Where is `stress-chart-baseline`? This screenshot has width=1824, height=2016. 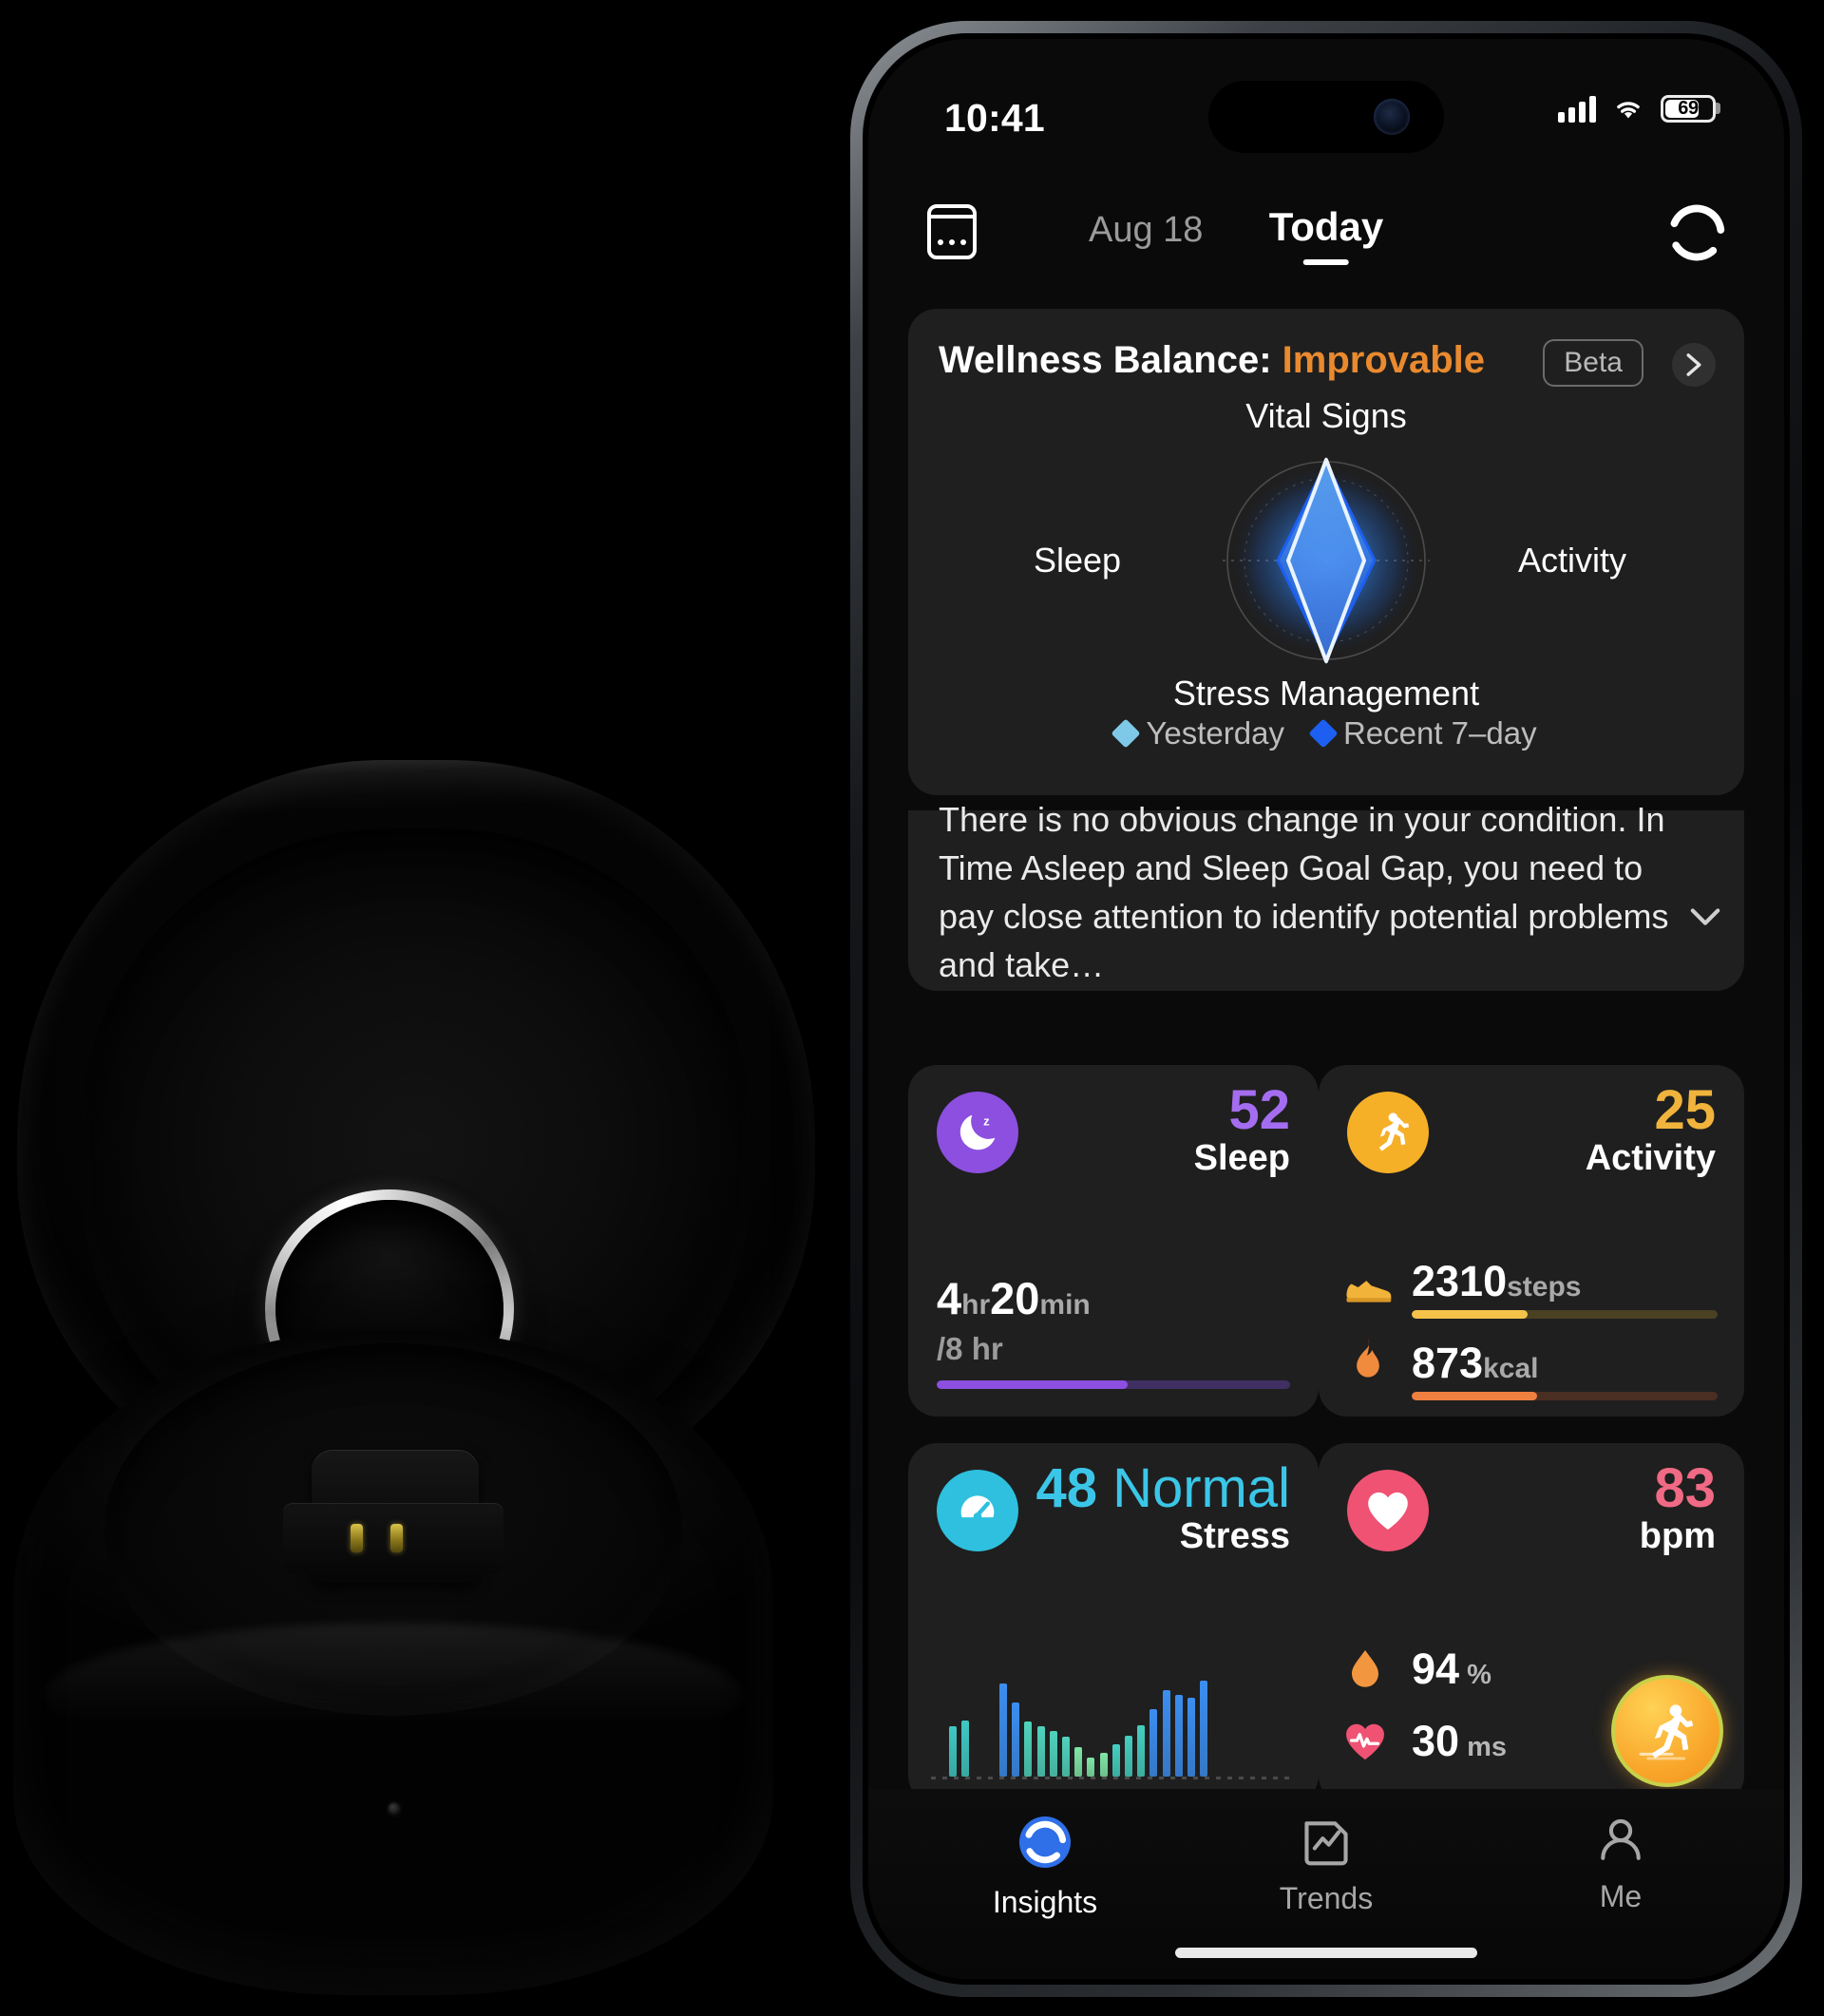 stress-chart-baseline is located at coordinates (1113, 1778).